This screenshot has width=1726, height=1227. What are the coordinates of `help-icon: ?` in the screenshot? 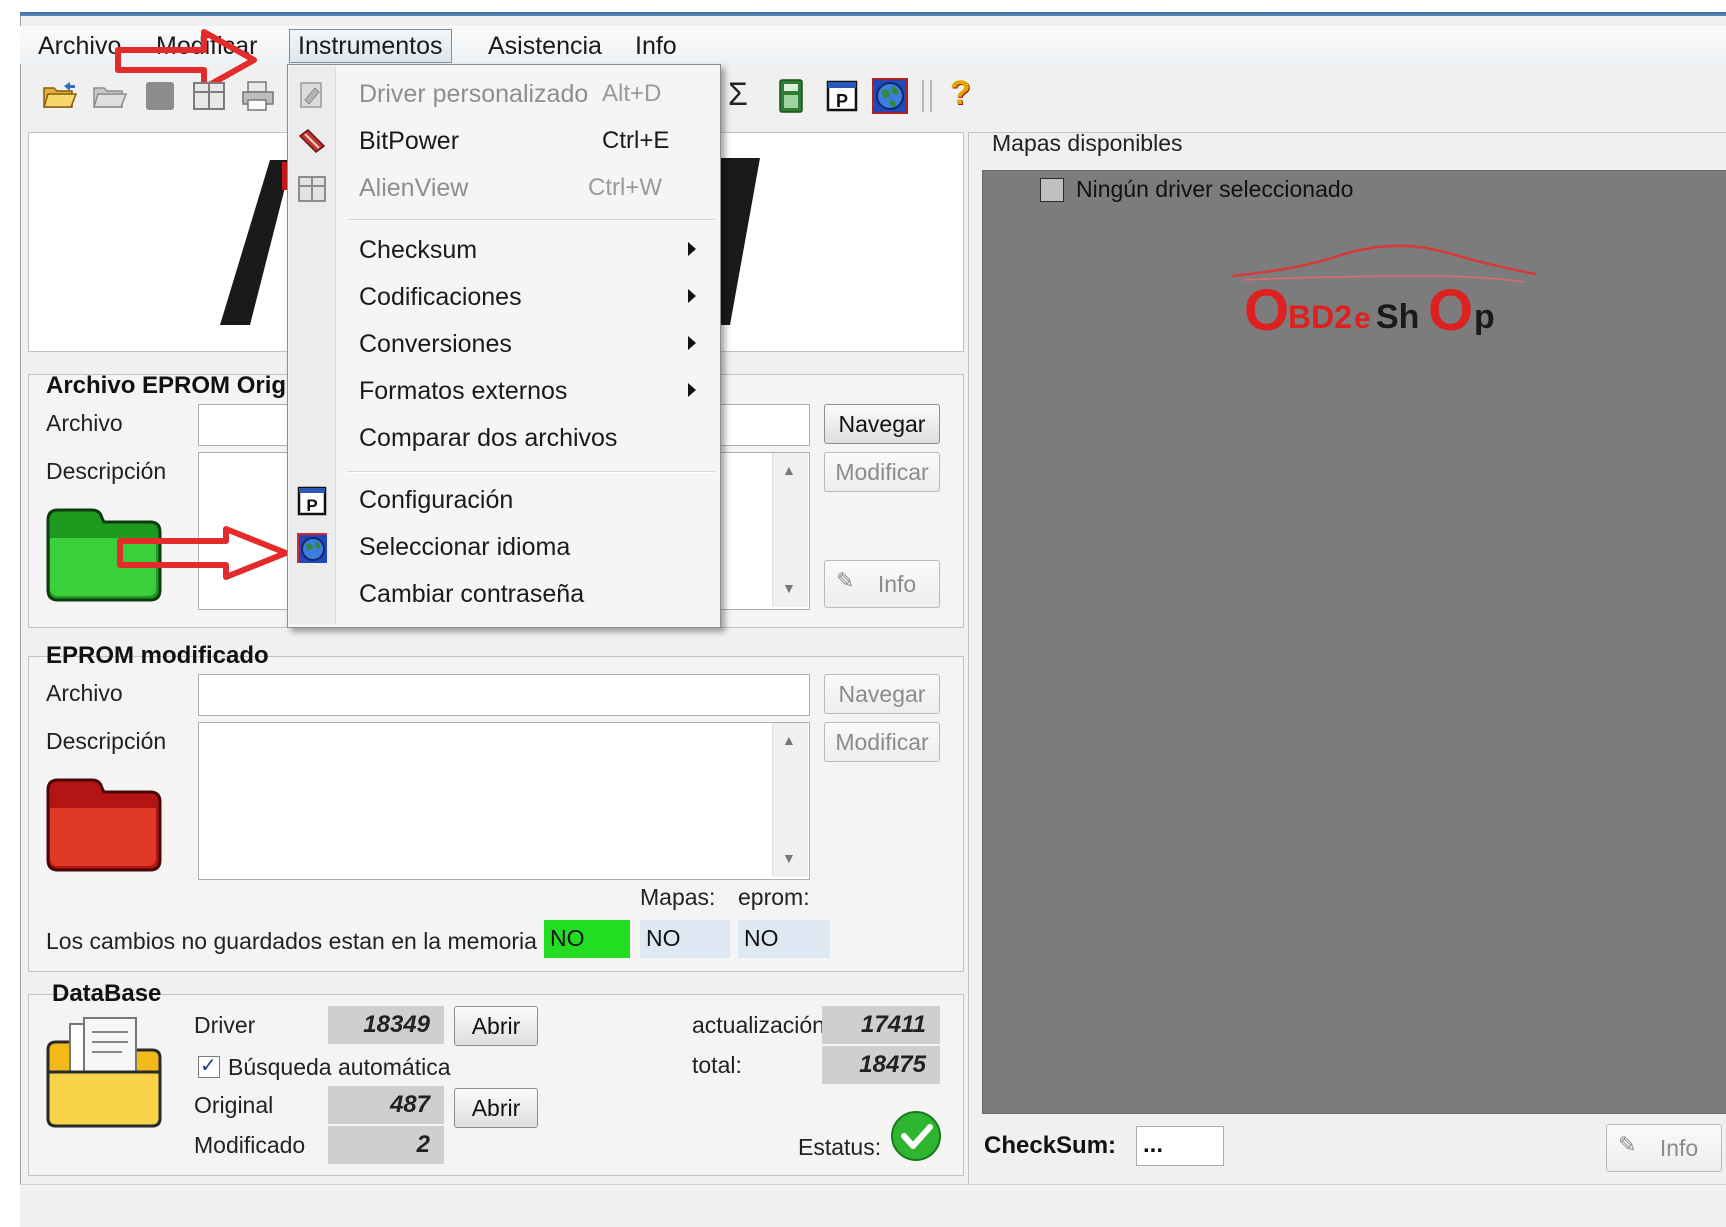 It's located at (960, 93).